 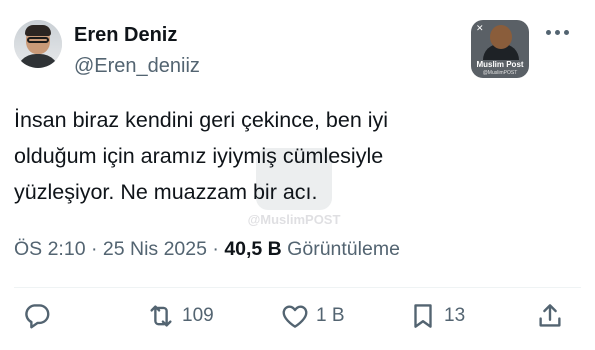 What do you see at coordinates (125, 35) in the screenshot?
I see `author-name: Eren Deniz` at bounding box center [125, 35].